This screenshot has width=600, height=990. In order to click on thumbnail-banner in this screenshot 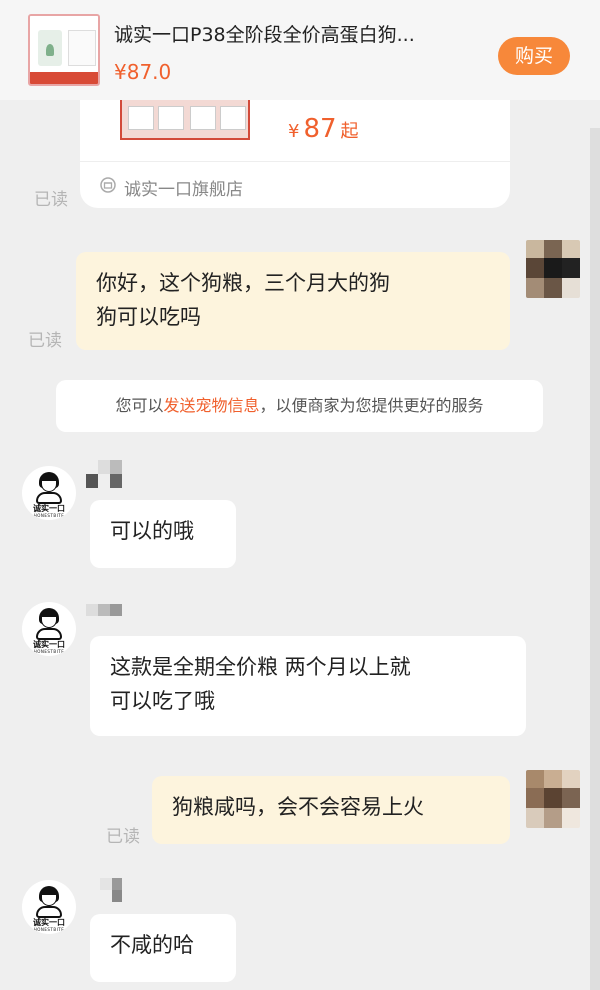, I will do `click(64, 21)`.